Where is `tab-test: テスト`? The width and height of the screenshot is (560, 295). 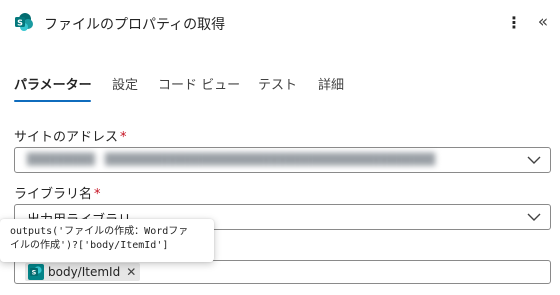
tab-test: テスト is located at coordinates (277, 83).